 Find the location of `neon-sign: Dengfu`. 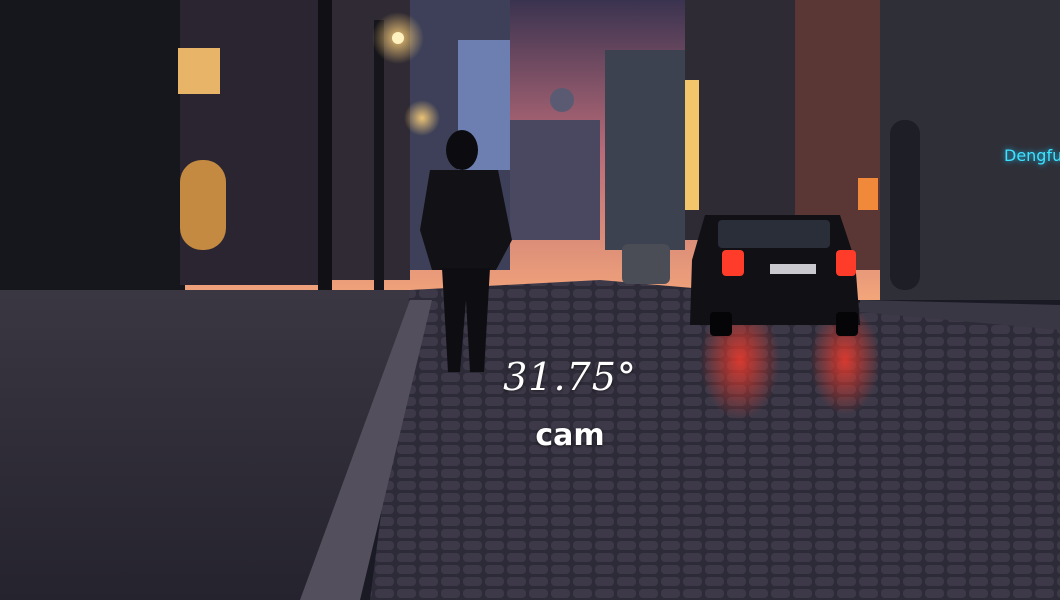

neon-sign: Dengfu is located at coordinates (1032, 155).